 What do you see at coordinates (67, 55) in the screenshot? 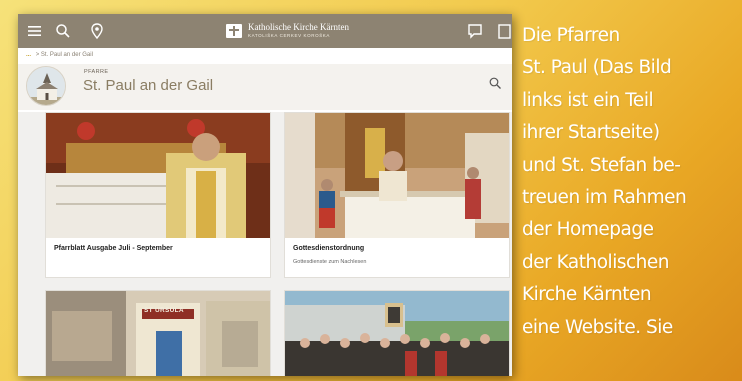
I see `breadcrumb-current: St. Paul an der Gail` at bounding box center [67, 55].